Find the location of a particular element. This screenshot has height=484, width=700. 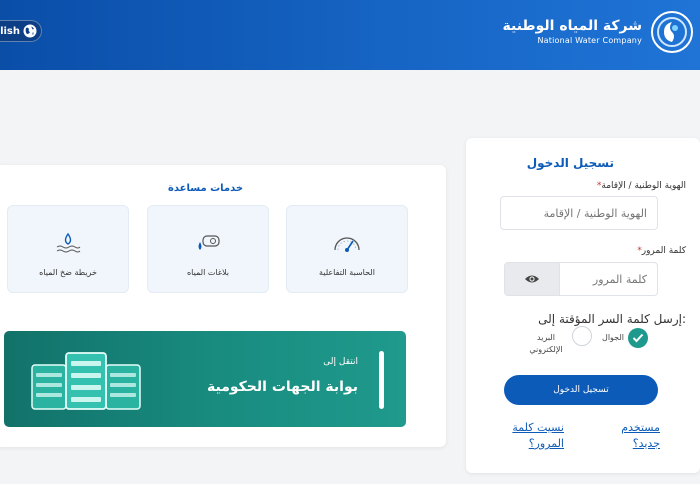

brand-name-english: National Water Company is located at coordinates (589, 40).